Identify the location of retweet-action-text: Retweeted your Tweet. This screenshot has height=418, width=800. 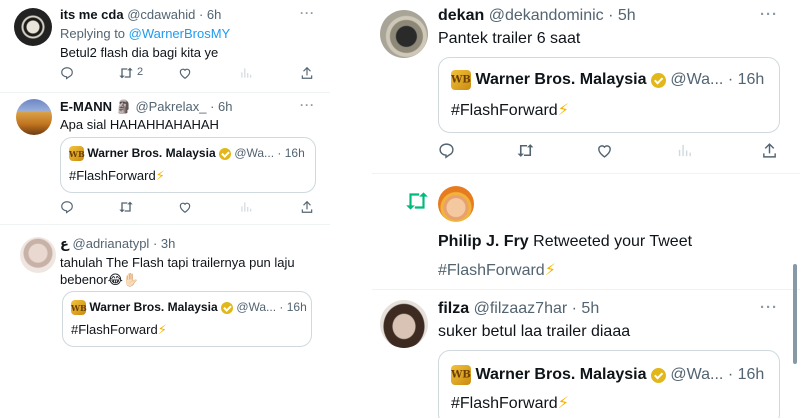
(610, 241).